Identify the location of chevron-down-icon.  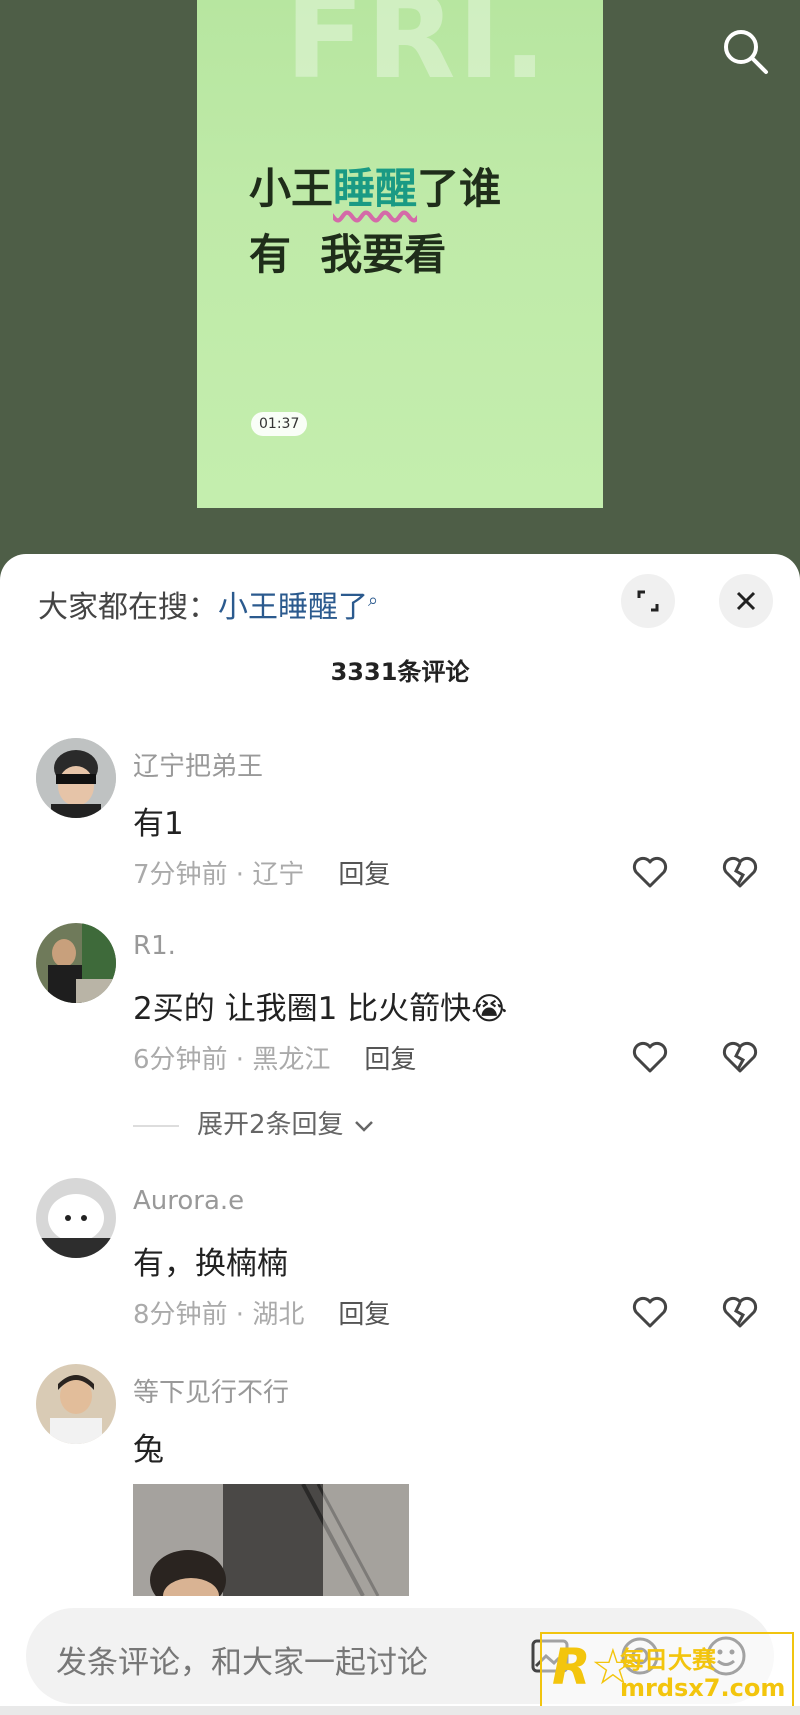
(363, 1126).